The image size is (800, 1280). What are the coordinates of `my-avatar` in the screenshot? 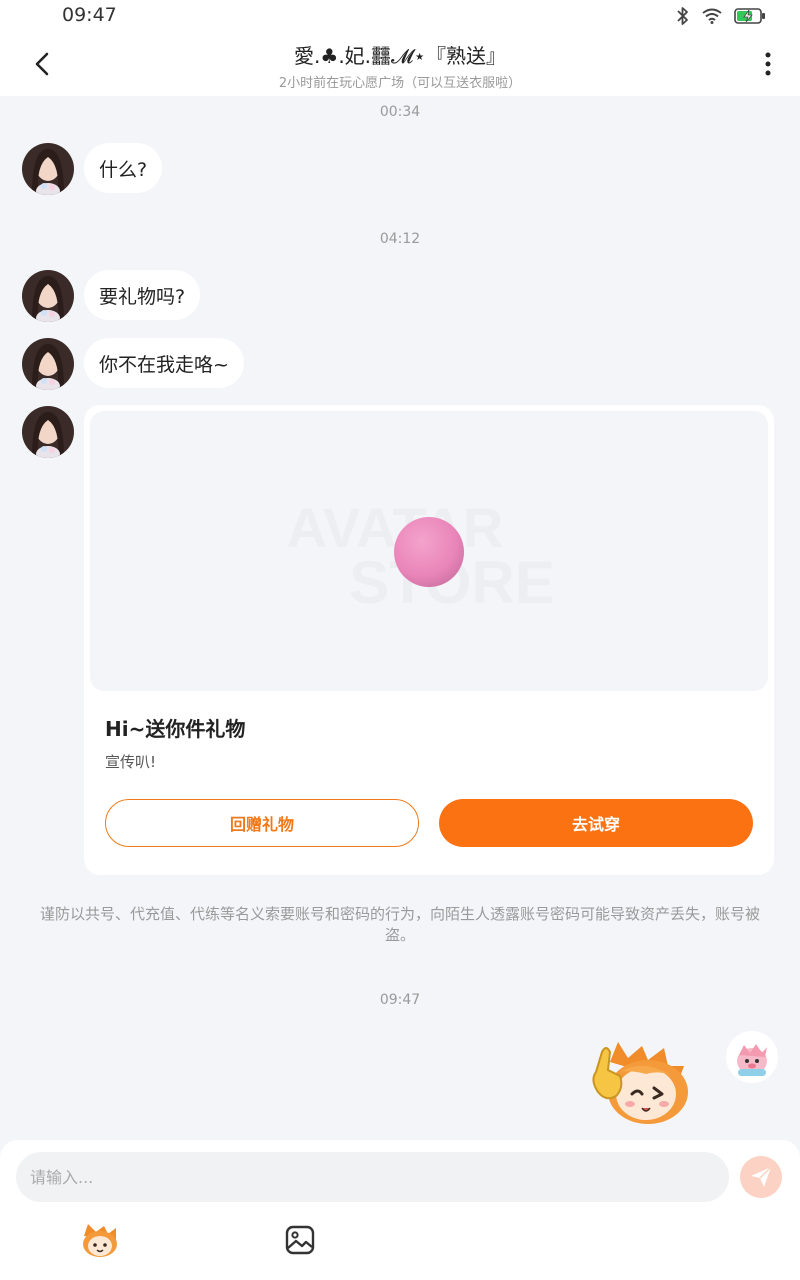 It's located at (752, 1057).